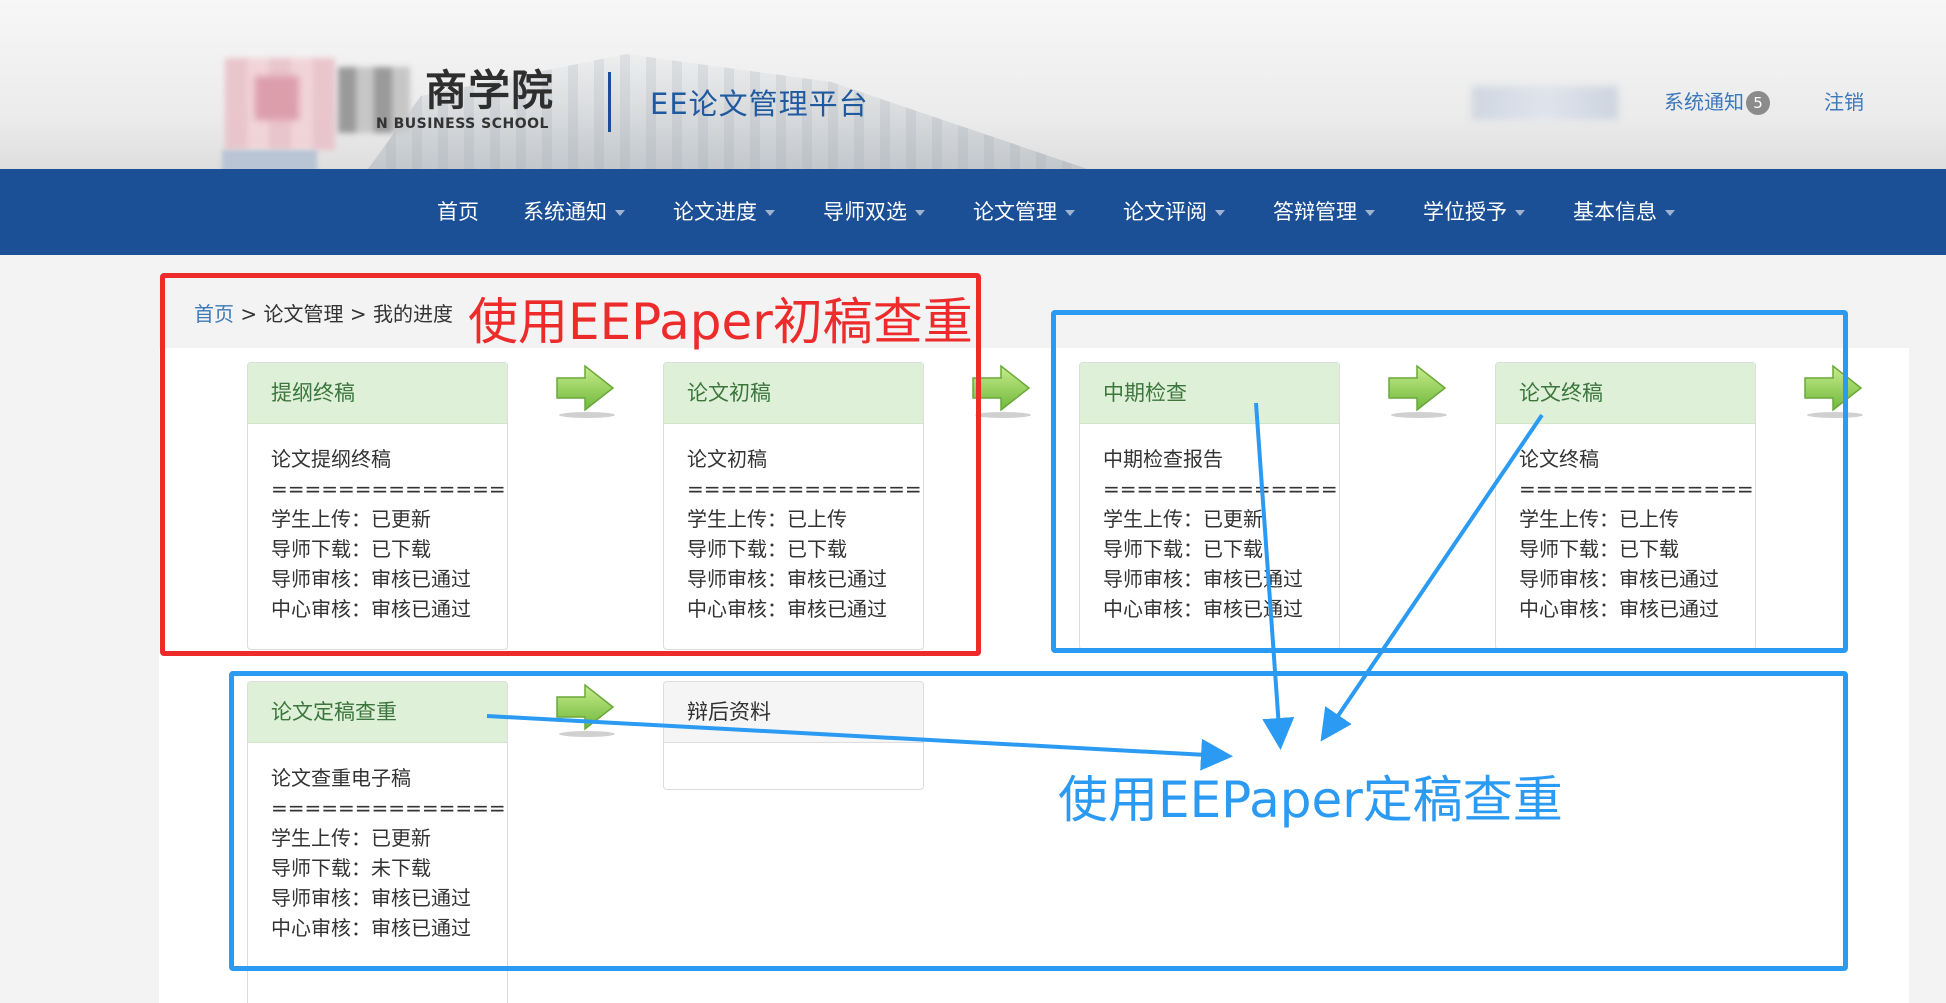 The height and width of the screenshot is (1003, 1946). What do you see at coordinates (1274, 576) in the screenshot?
I see `annotation-arrow-midterm` at bounding box center [1274, 576].